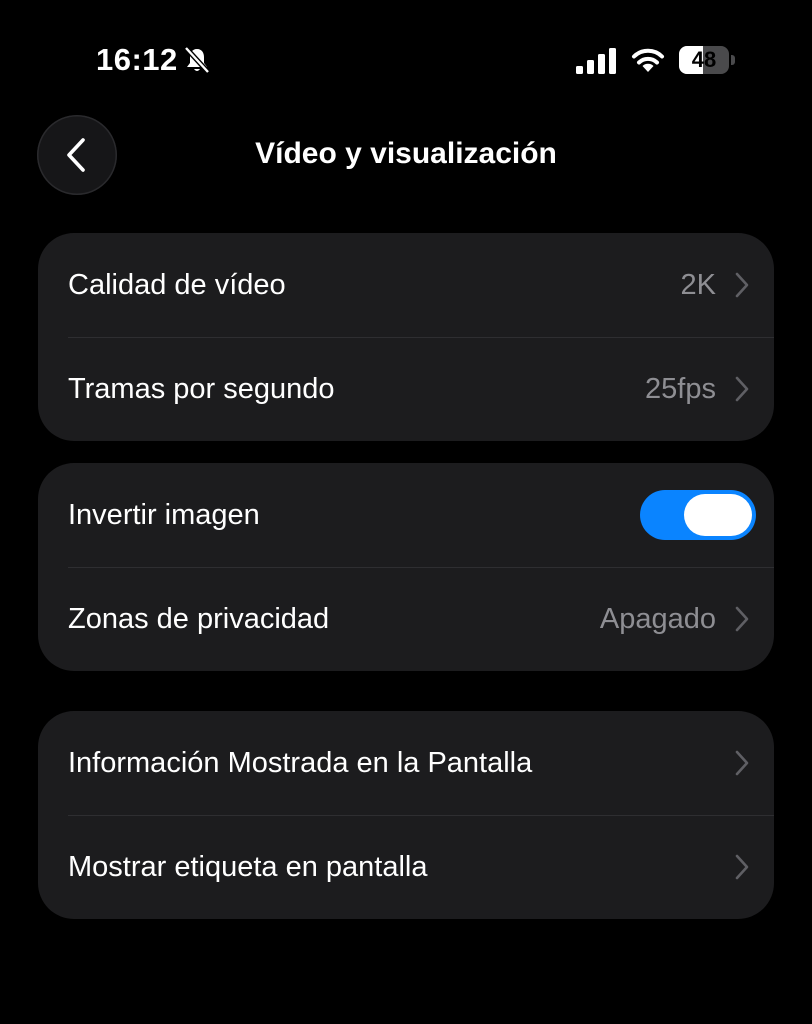  Describe the element at coordinates (698, 285) in the screenshot. I see `row-value: 2K` at that location.